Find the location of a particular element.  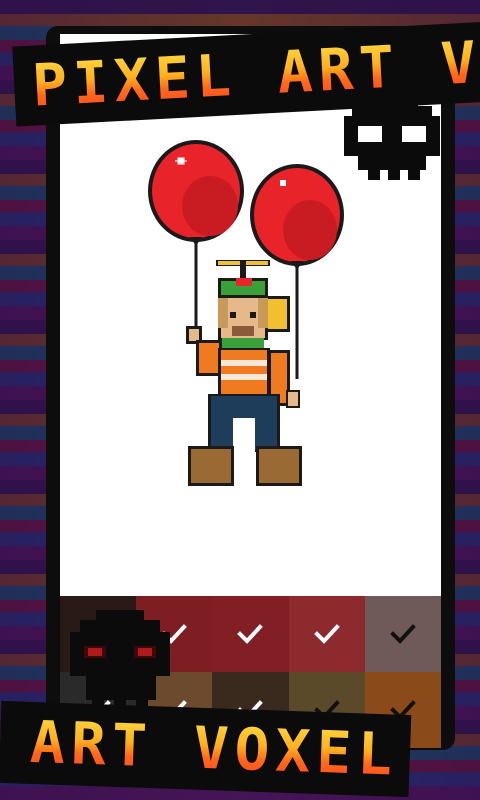

title-text-bottom: ART VOXEL is located at coordinates (214, 748).